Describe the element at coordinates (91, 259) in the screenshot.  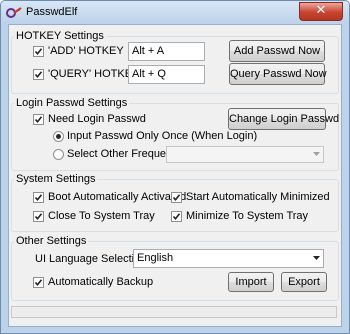
I see `ui-language-label: UI Language Selection` at that location.